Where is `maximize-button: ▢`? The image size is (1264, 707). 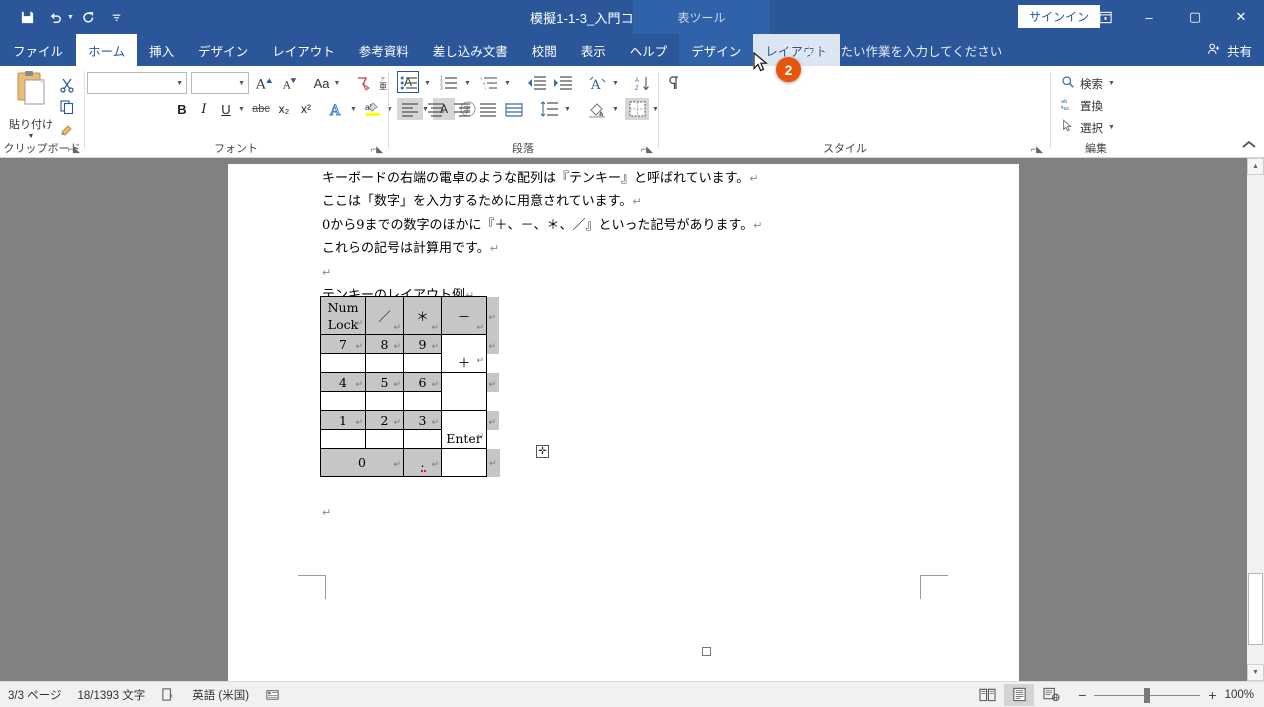 maximize-button: ▢ is located at coordinates (1195, 17).